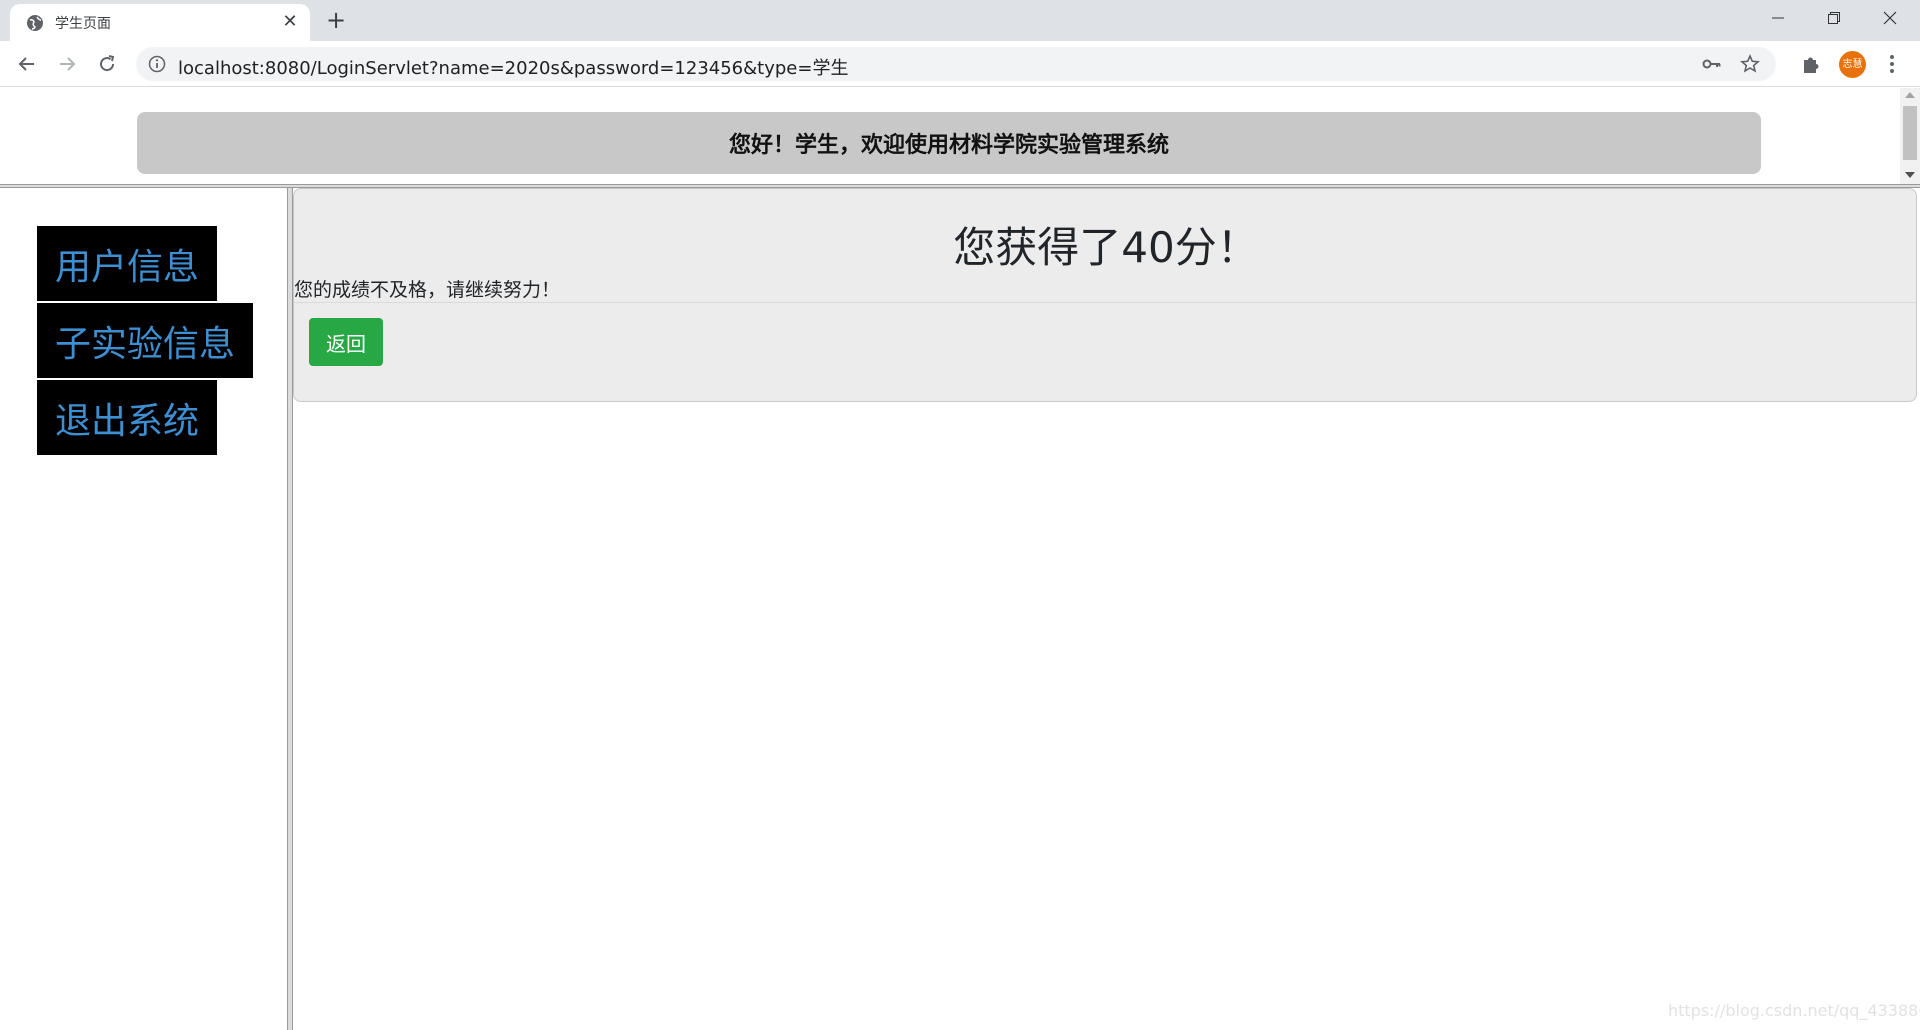 This screenshot has height=1030, width=1920. What do you see at coordinates (1910, 95) in the screenshot?
I see `scroll-up-arrow-icon` at bounding box center [1910, 95].